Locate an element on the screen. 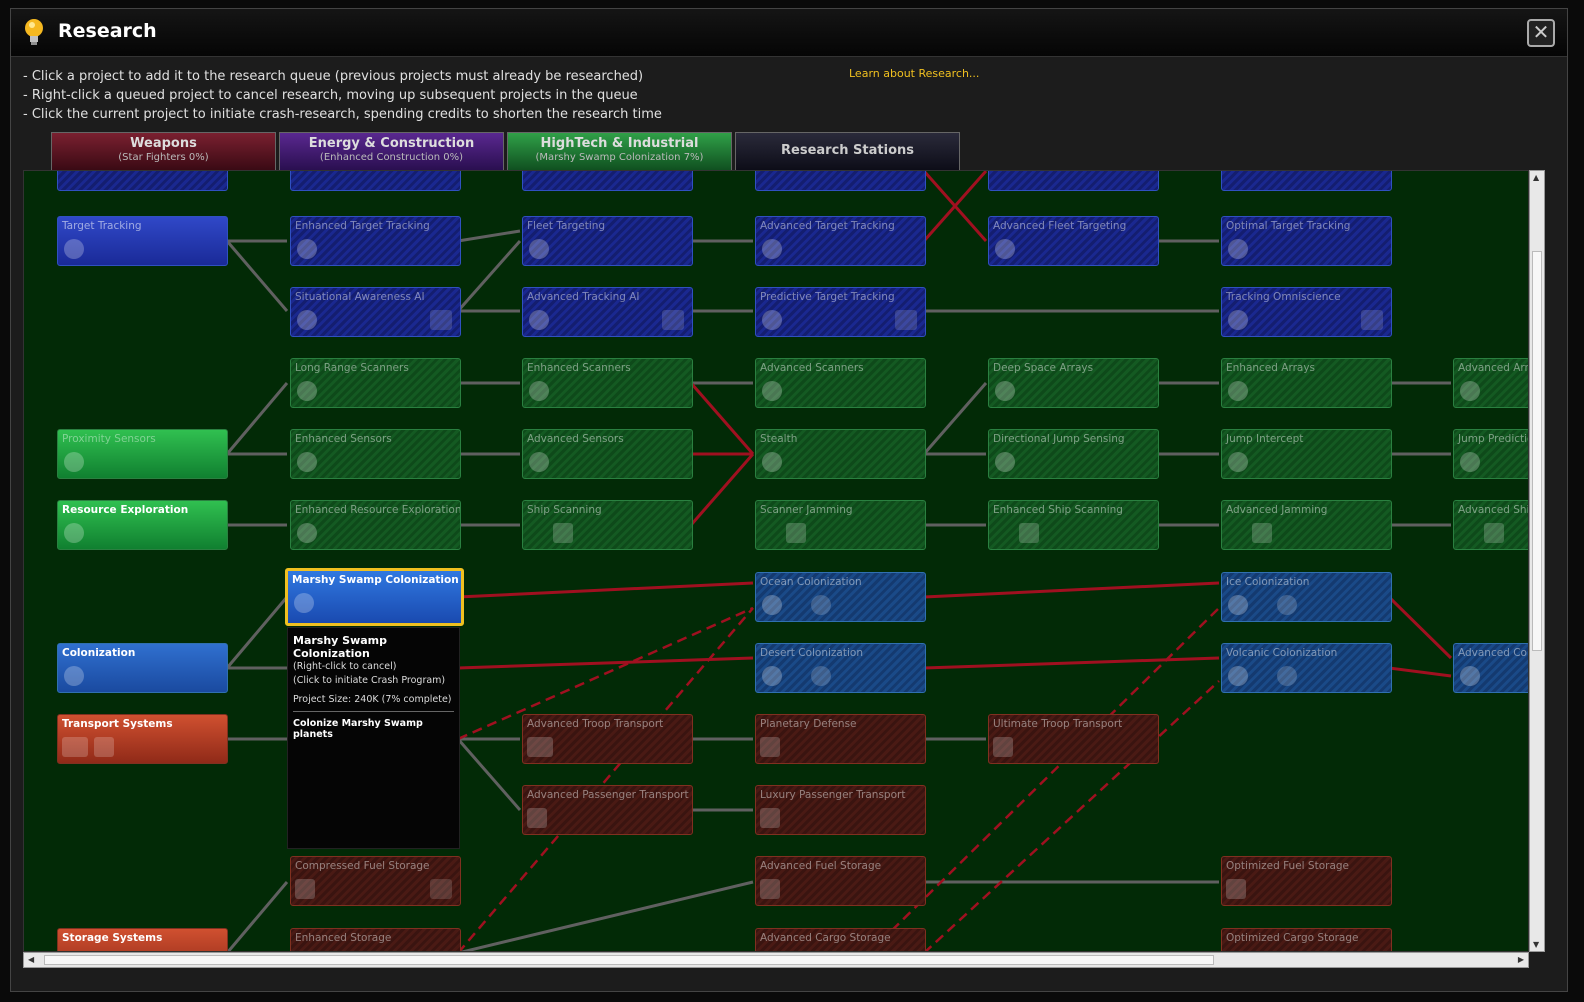 This screenshot has height=1002, width=1584. scroll-down-icon: ▼ is located at coordinates (1536, 944).